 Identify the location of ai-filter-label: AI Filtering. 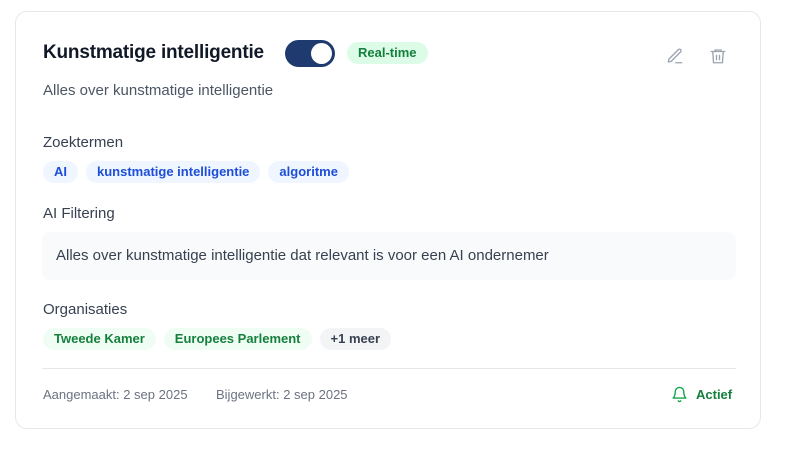
(79, 213).